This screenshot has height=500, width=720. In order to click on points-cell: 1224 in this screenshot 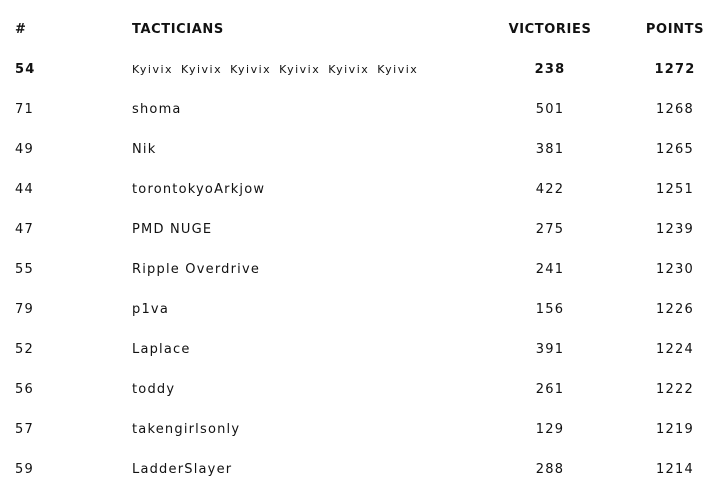, I will do `click(675, 349)`.